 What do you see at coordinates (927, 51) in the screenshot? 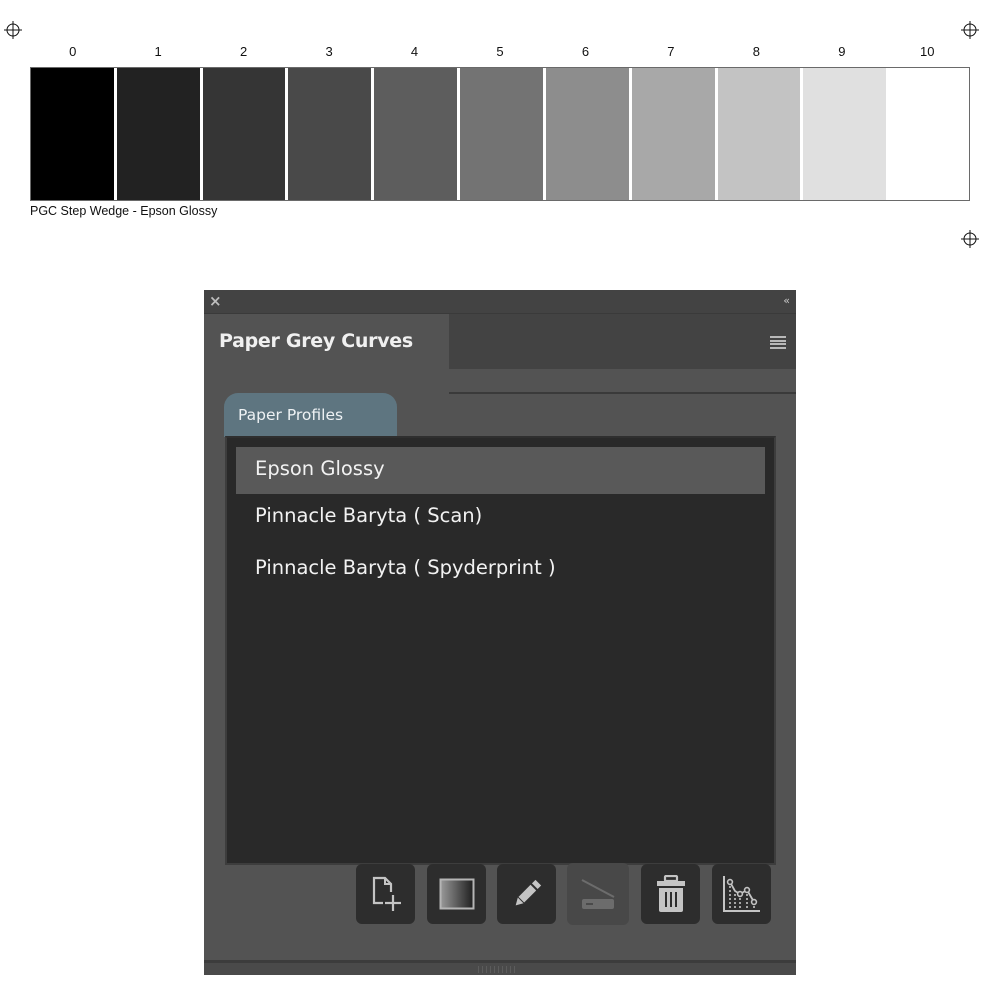
I see `step-wedge-label: 10` at bounding box center [927, 51].